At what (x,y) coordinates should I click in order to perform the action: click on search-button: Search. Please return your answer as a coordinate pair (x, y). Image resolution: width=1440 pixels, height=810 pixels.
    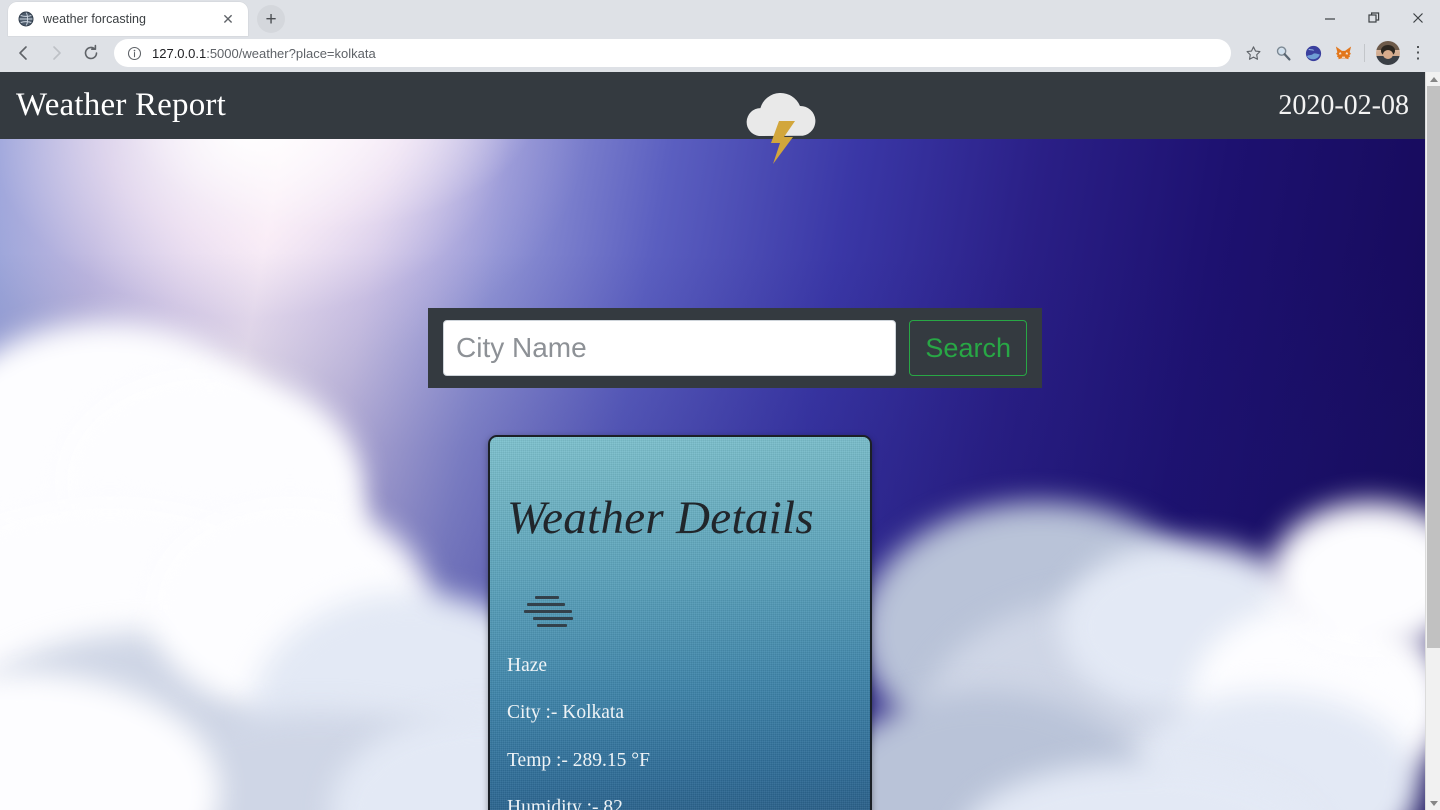
    Looking at the image, I should click on (968, 348).